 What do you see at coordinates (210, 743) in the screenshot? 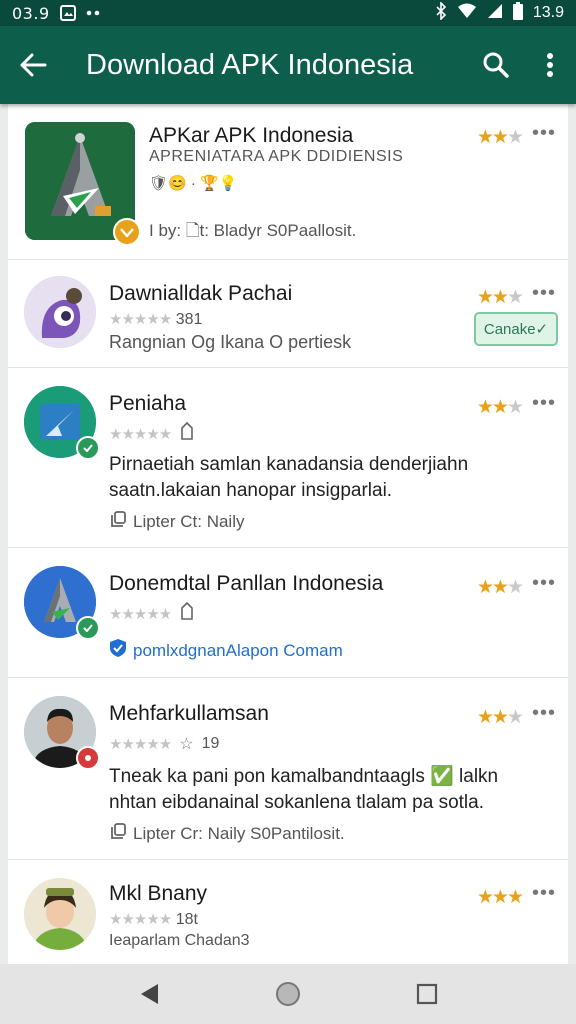
I see `rating-count: 19` at bounding box center [210, 743].